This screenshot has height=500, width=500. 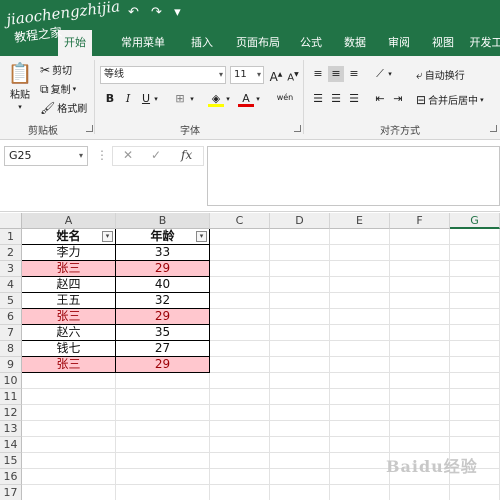 What do you see at coordinates (475, 221) in the screenshot?
I see `column-header-g: G` at bounding box center [475, 221].